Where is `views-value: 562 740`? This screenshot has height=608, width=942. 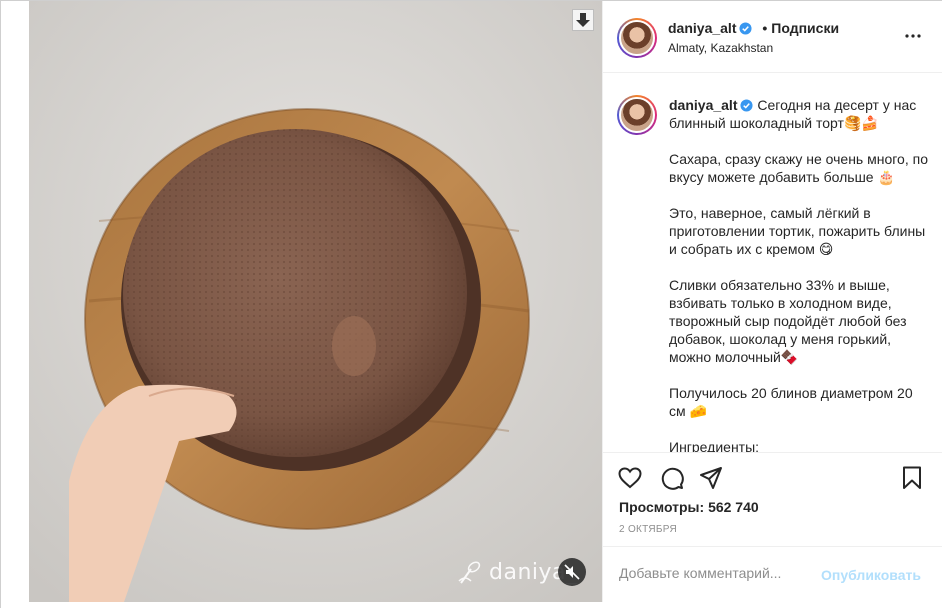 views-value: 562 740 is located at coordinates (733, 507).